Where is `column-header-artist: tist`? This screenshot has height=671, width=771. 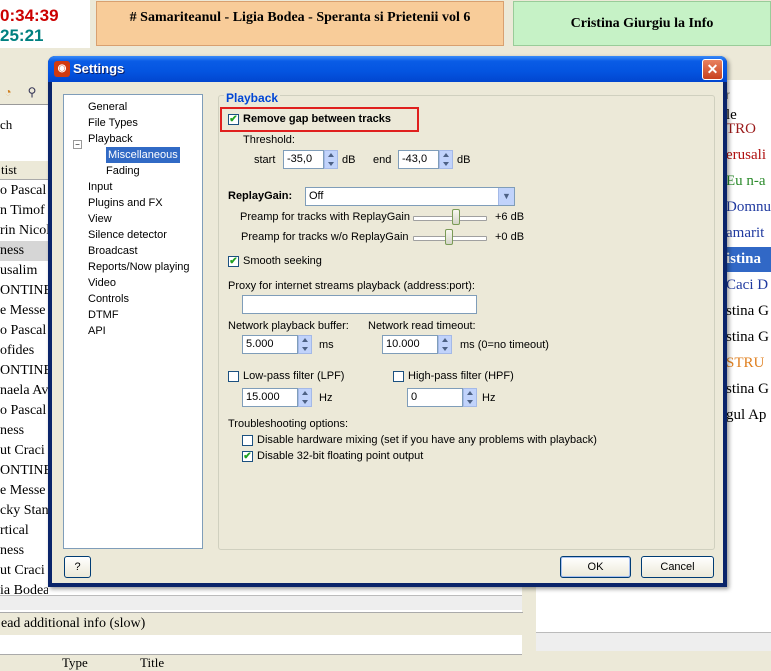 column-header-artist: tist is located at coordinates (24, 170).